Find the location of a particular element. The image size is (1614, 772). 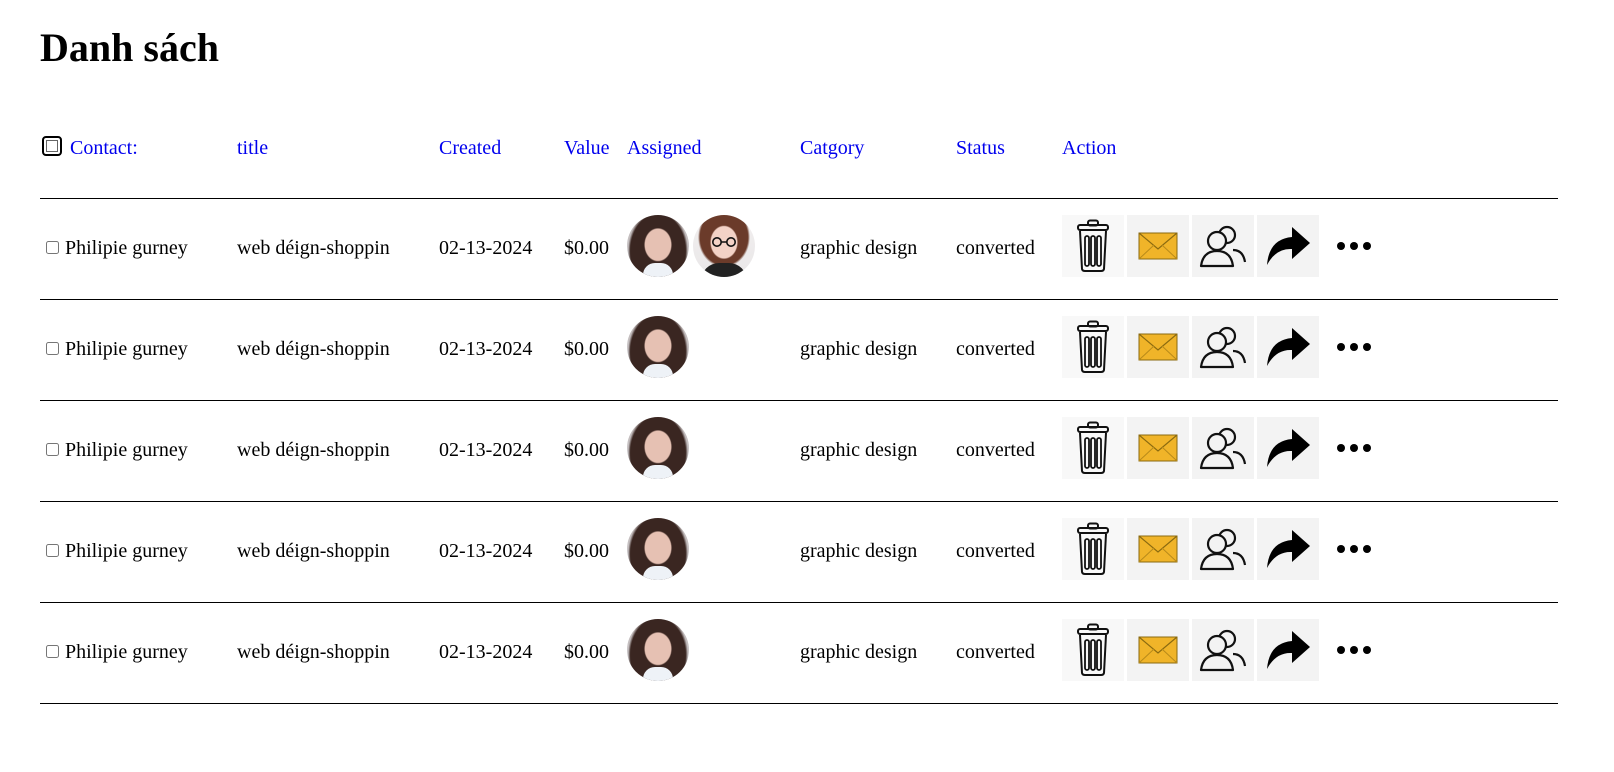

header-assigned: Assigned is located at coordinates (664, 148).